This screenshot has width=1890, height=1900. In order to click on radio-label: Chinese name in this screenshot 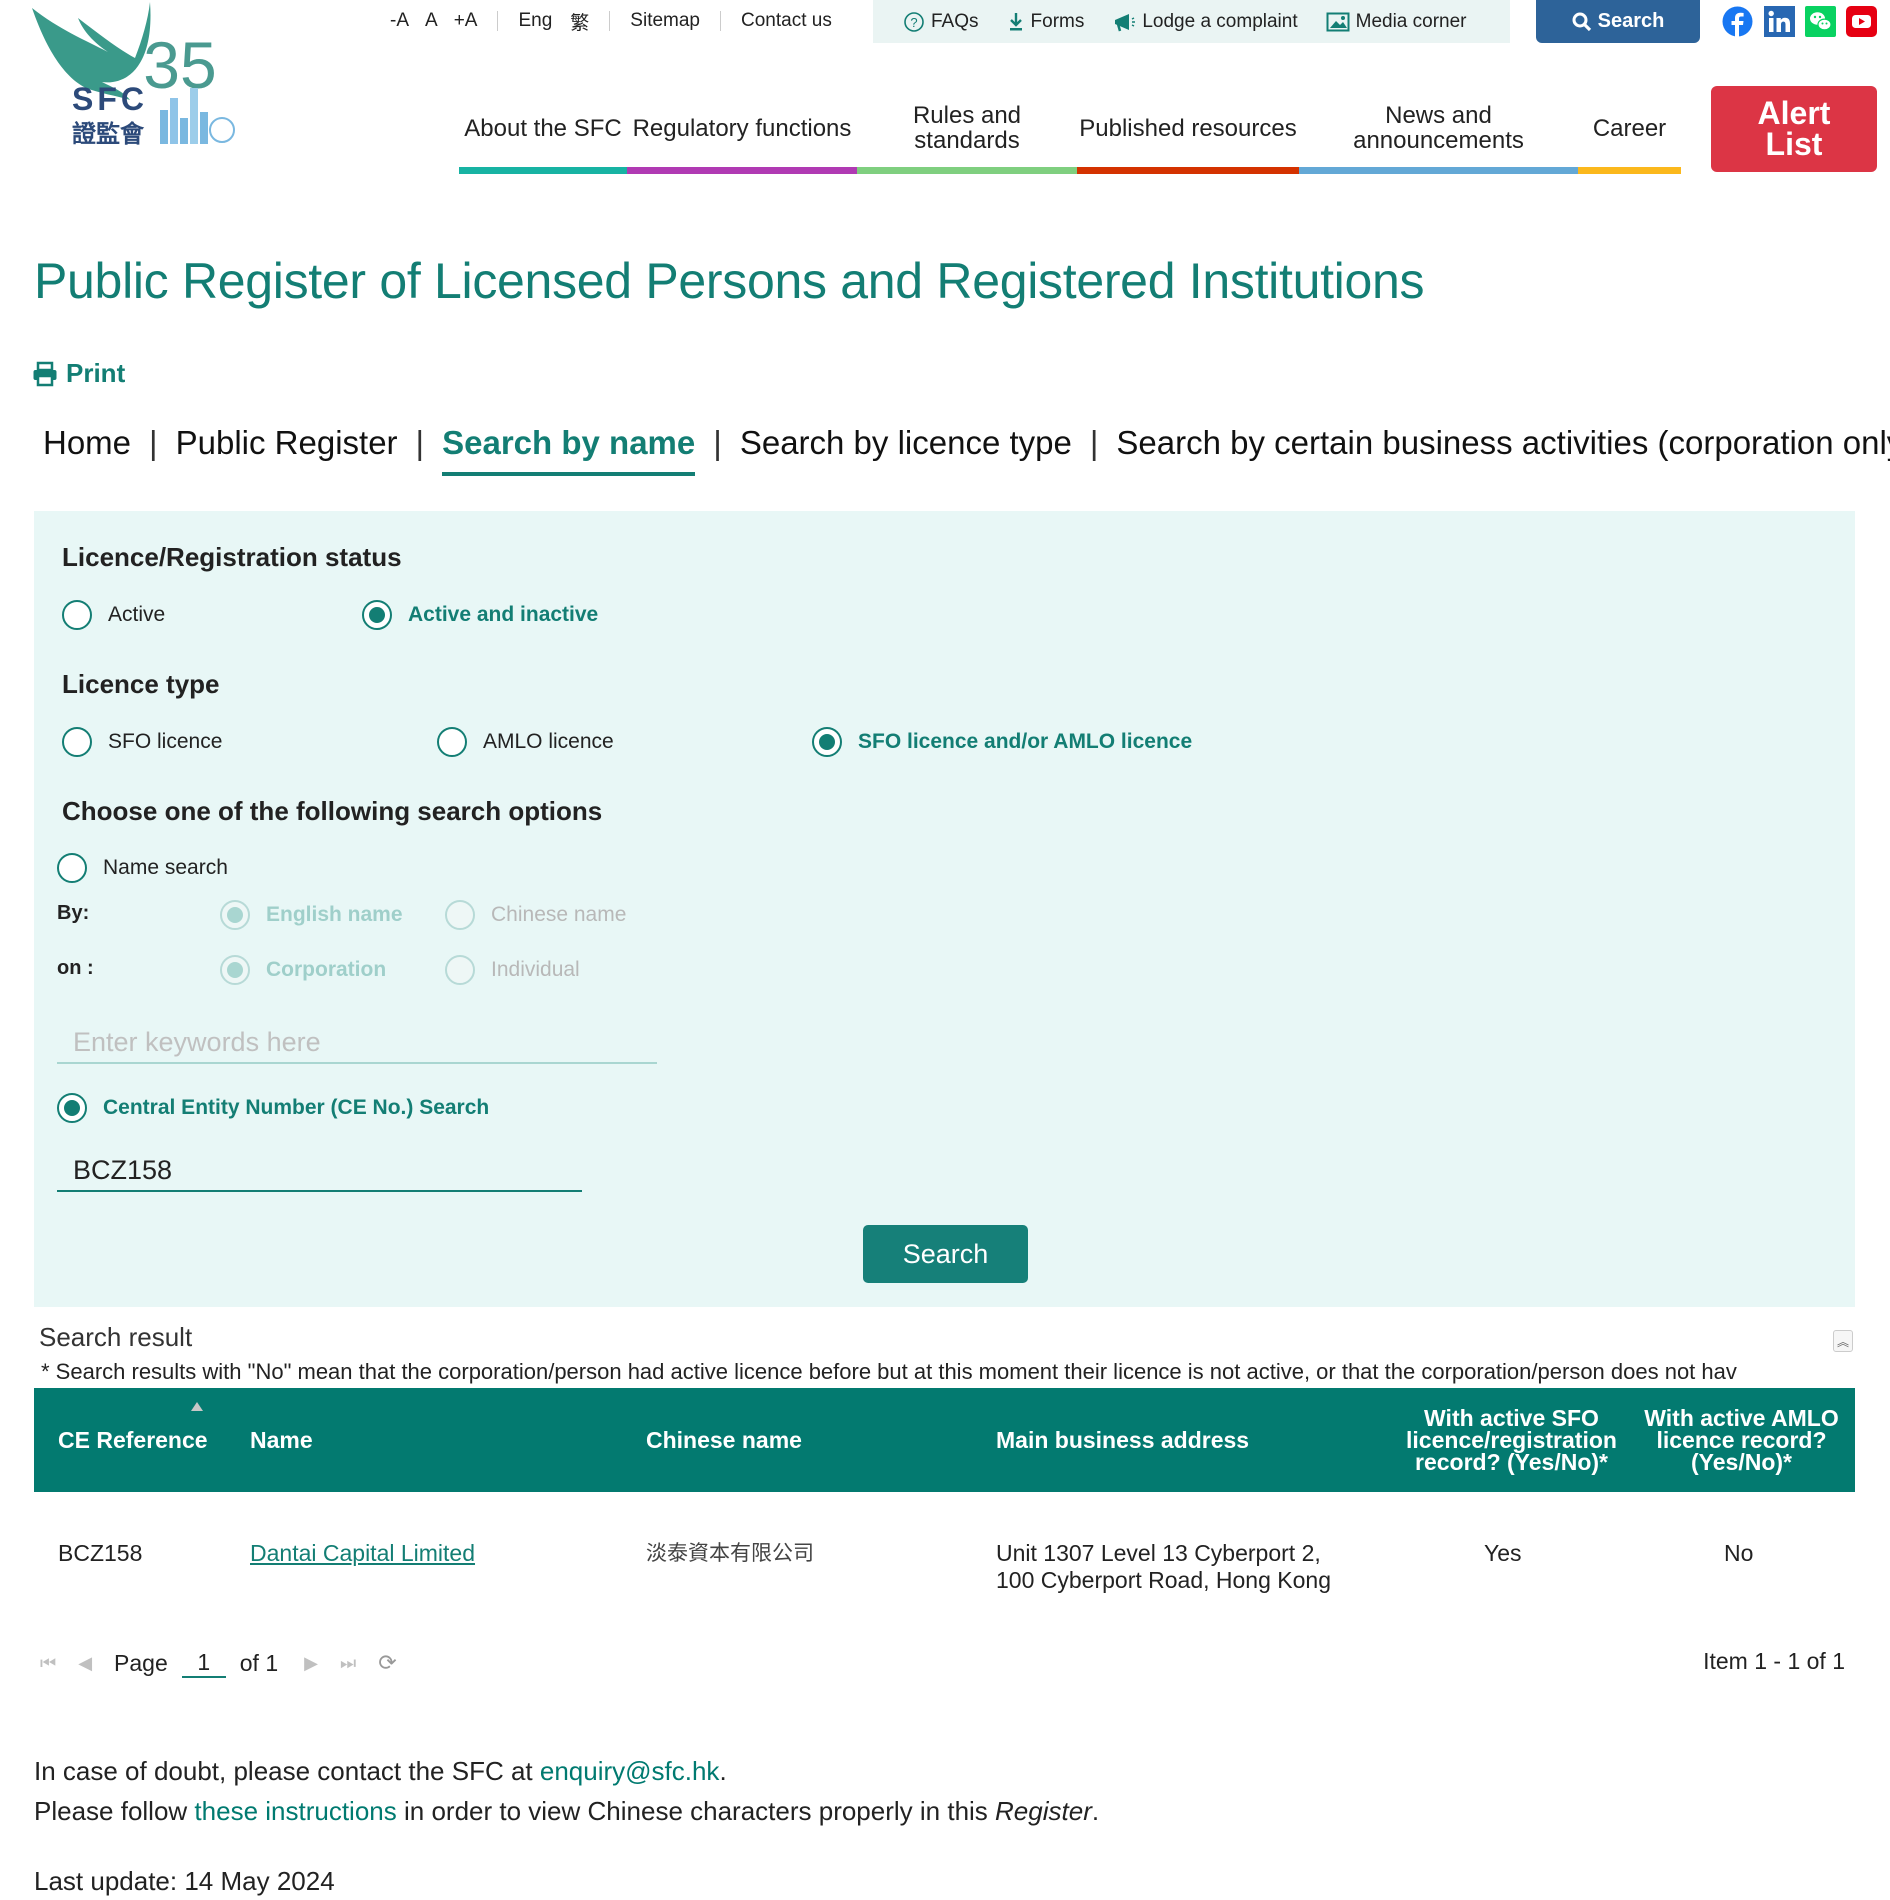, I will do `click(559, 914)`.